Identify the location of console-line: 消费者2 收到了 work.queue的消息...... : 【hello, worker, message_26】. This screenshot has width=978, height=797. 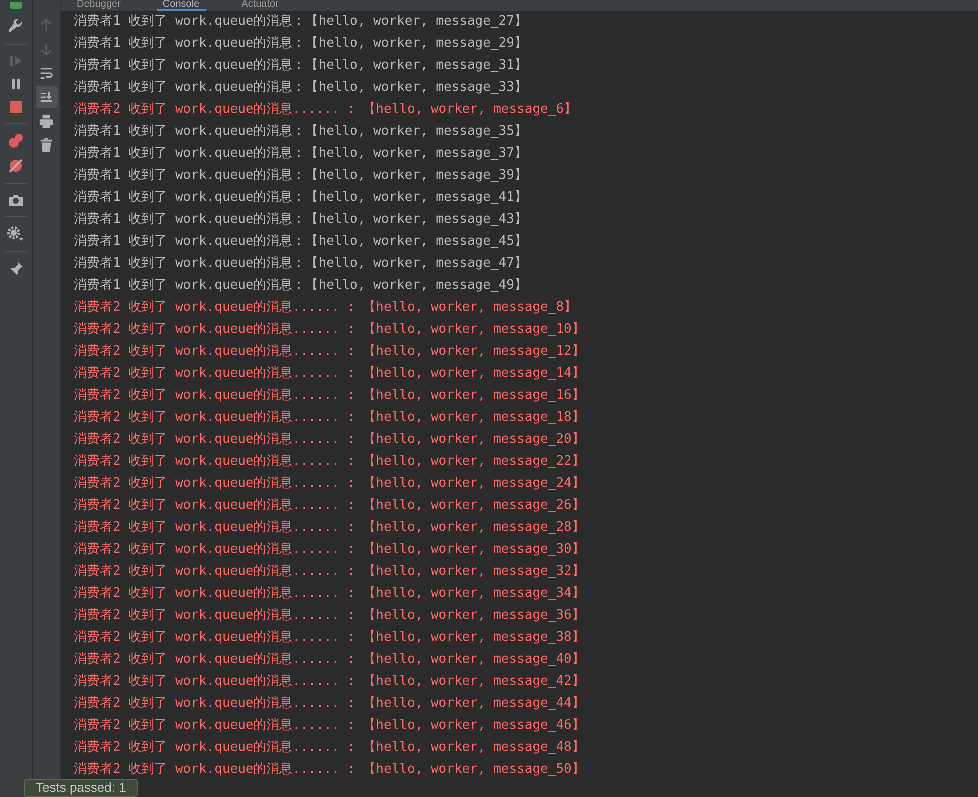
(330, 506).